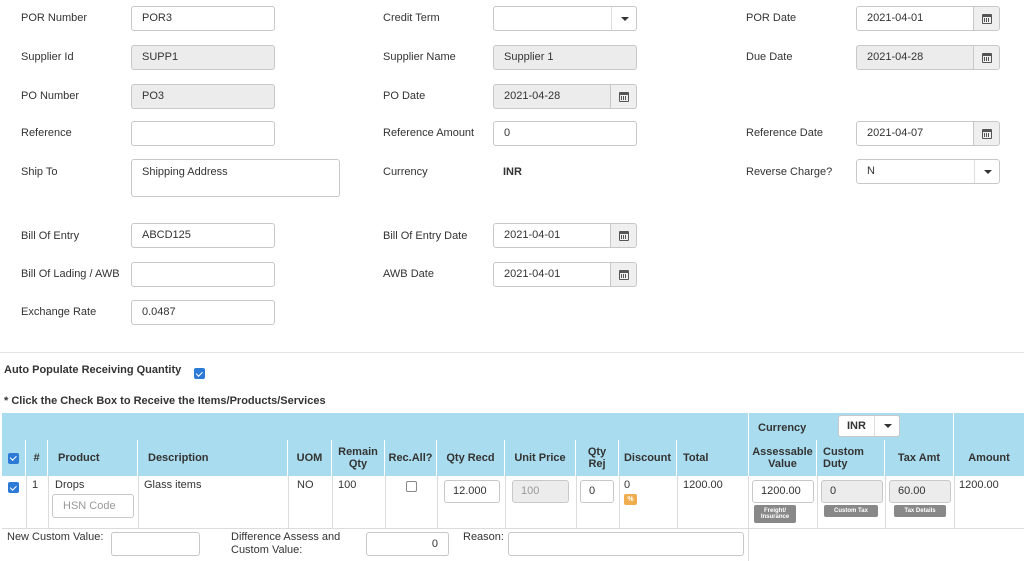  Describe the element at coordinates (203, 96) in the screenshot. I see `po-number-input: PO3` at that location.